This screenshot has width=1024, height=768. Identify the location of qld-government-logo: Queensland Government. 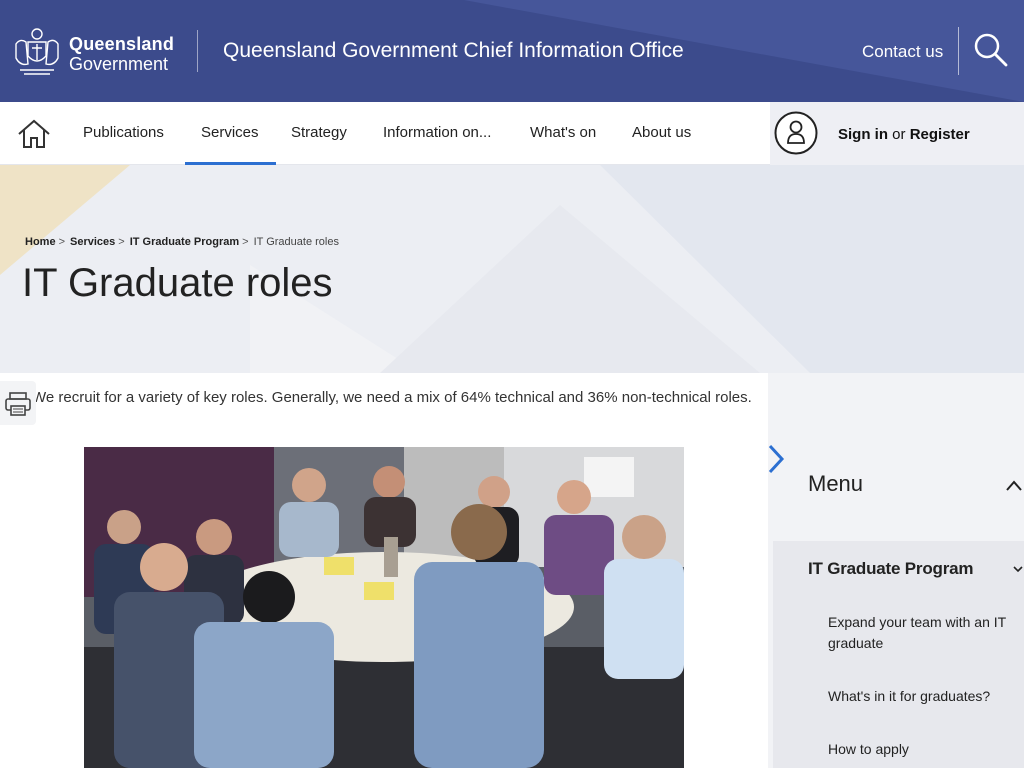
(92, 51).